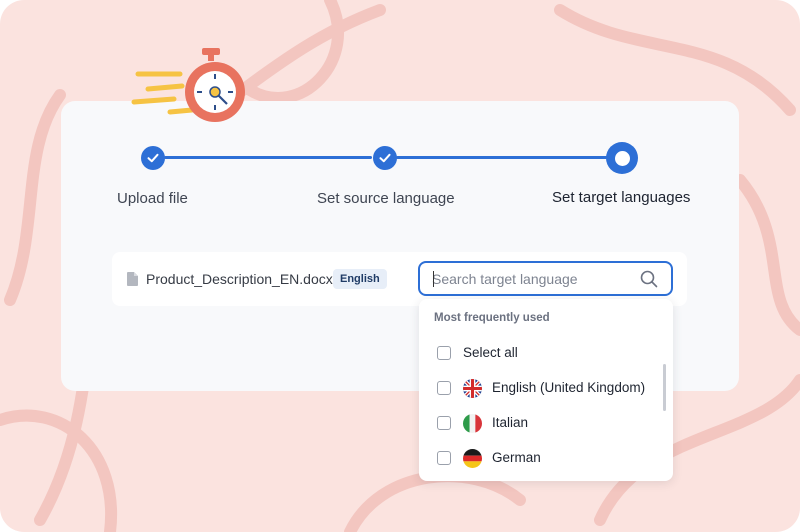  I want to click on uk-flag-icon, so click(472, 388).